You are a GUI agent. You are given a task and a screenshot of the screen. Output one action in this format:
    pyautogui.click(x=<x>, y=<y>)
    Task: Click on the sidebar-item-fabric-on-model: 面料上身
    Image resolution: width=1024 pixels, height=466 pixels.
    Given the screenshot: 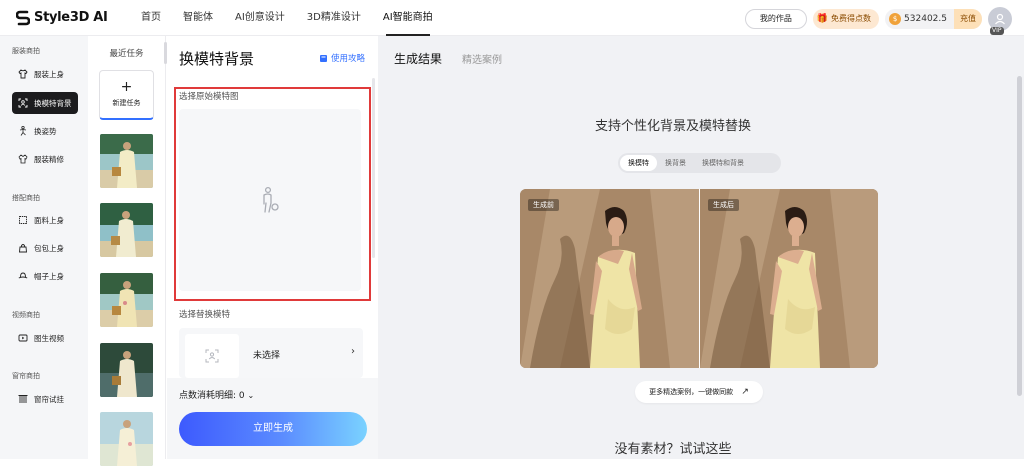 What is the action you would take?
    pyautogui.click(x=45, y=220)
    